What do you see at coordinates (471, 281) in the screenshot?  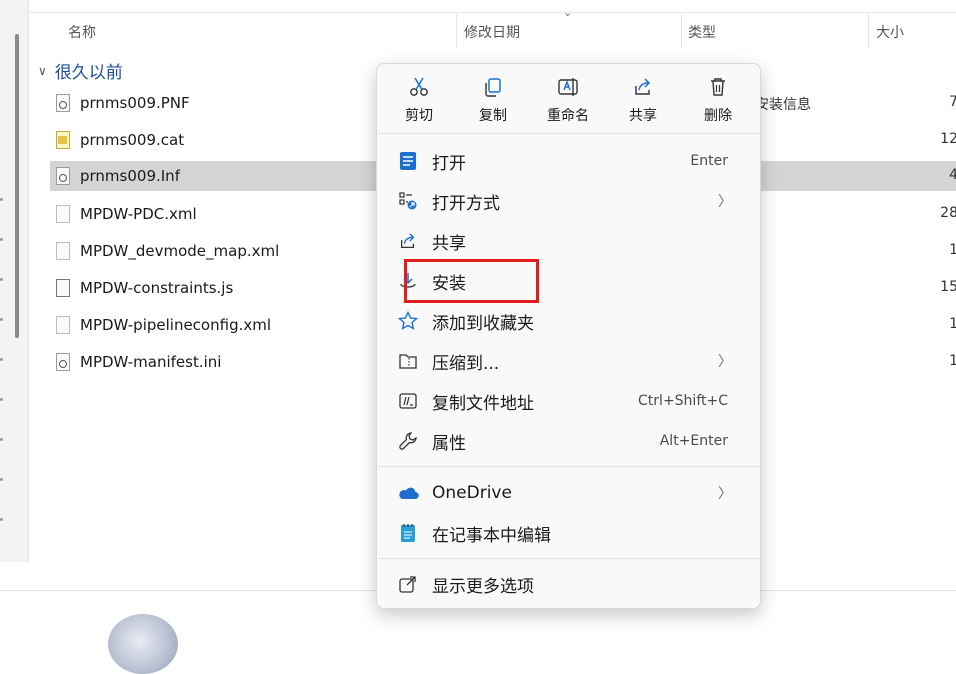 I see `install-highlight-box` at bounding box center [471, 281].